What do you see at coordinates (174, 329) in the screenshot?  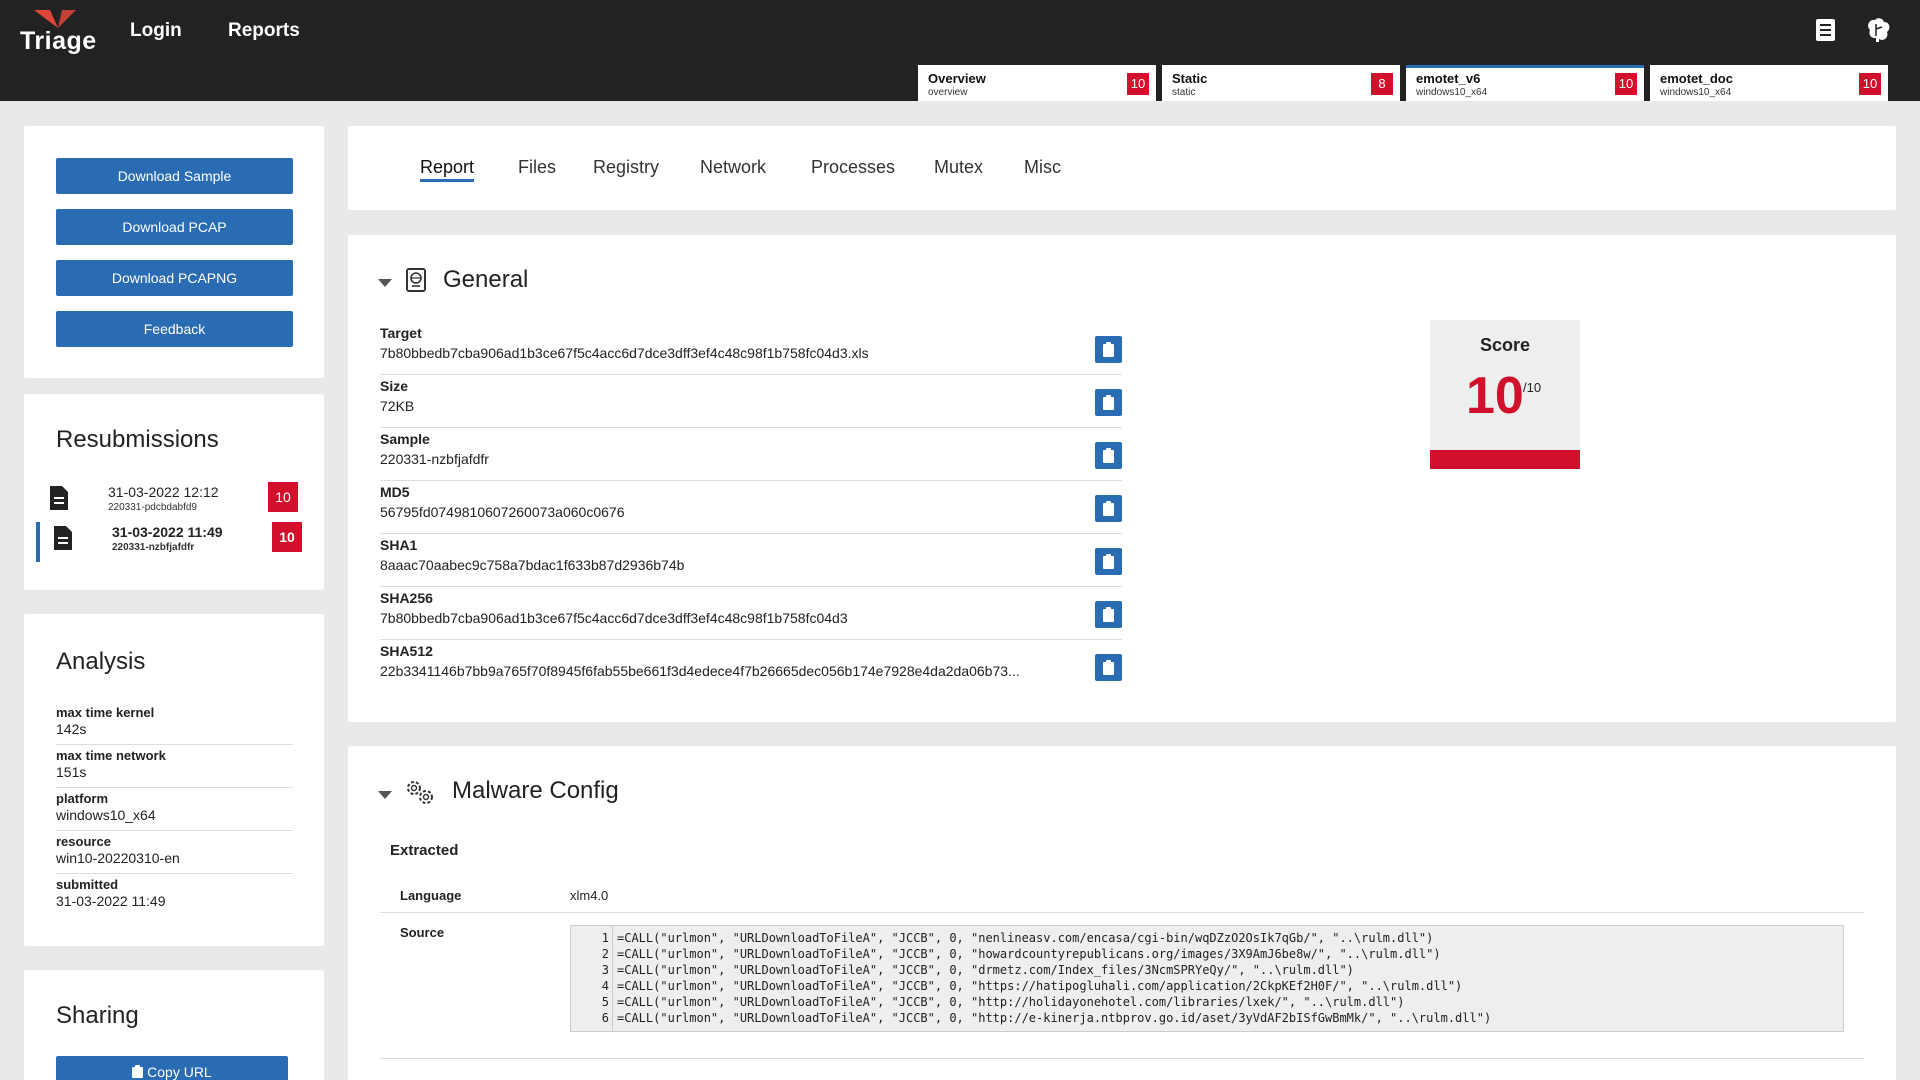 I see `feedback-button: Feedback` at bounding box center [174, 329].